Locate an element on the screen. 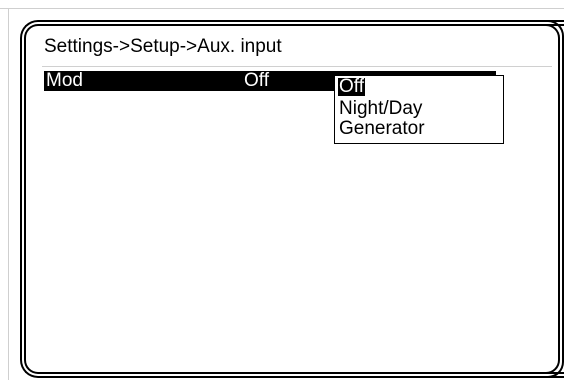 This screenshot has width=564, height=380. dropdown-option-off: Off is located at coordinates (351, 86).